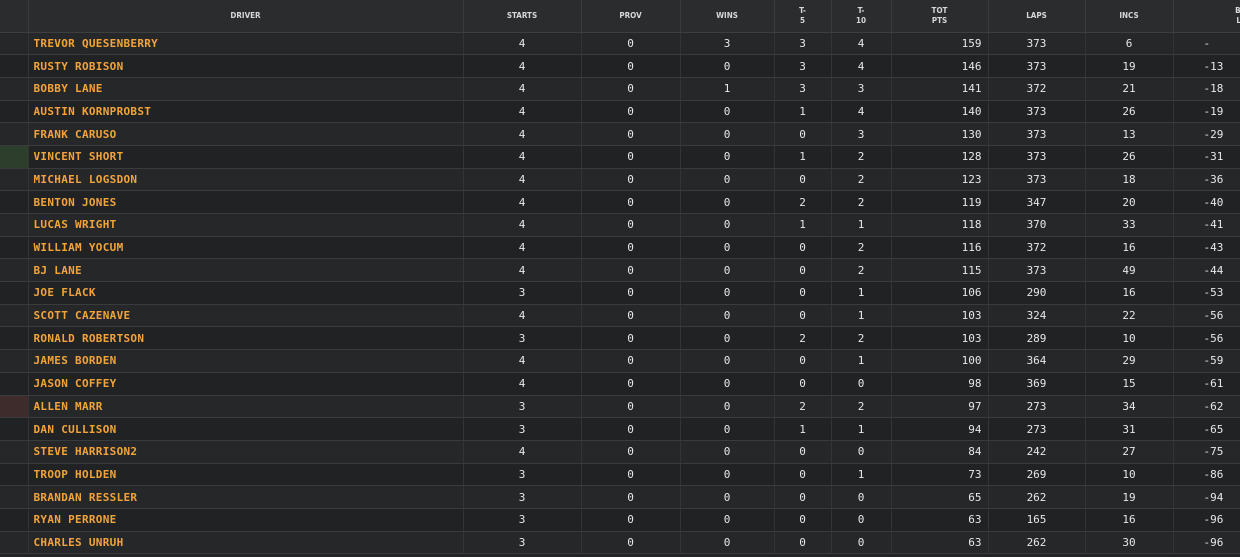 The width and height of the screenshot is (1240, 557). What do you see at coordinates (803, 157) in the screenshot?
I see `cell-t5: 1` at bounding box center [803, 157].